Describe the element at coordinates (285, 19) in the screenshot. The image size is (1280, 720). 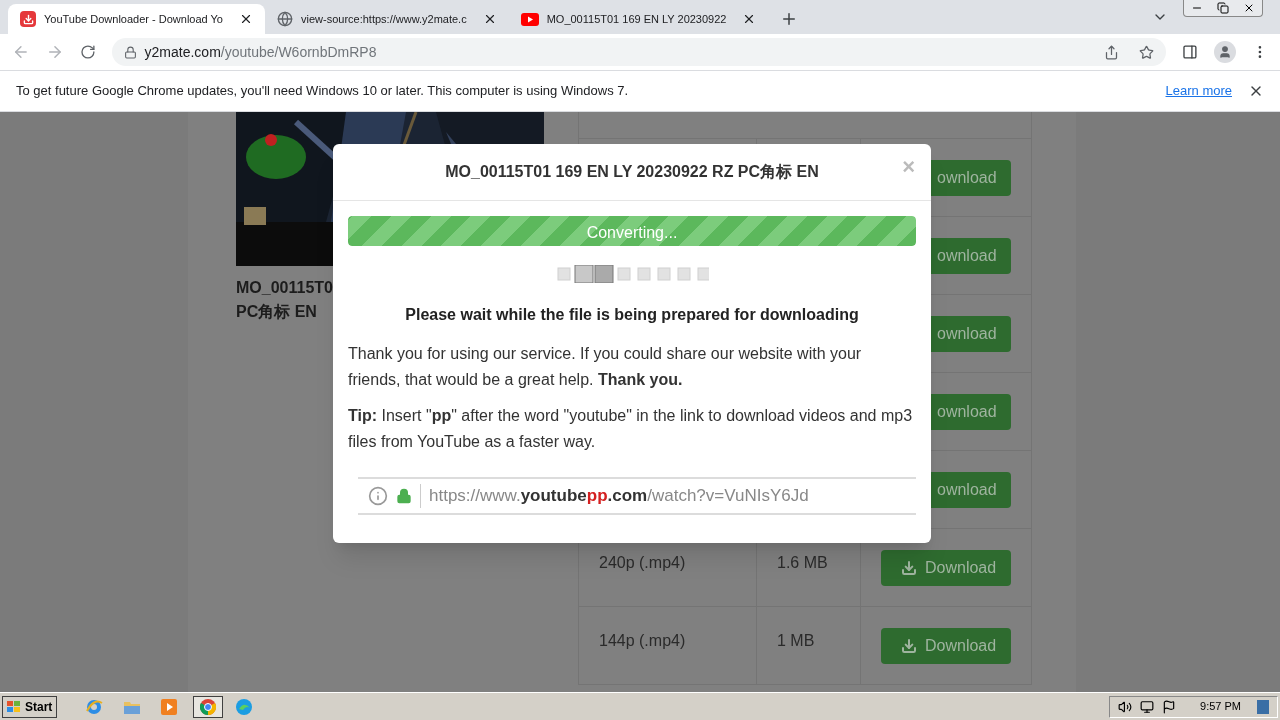
I see `globe-icon` at that location.